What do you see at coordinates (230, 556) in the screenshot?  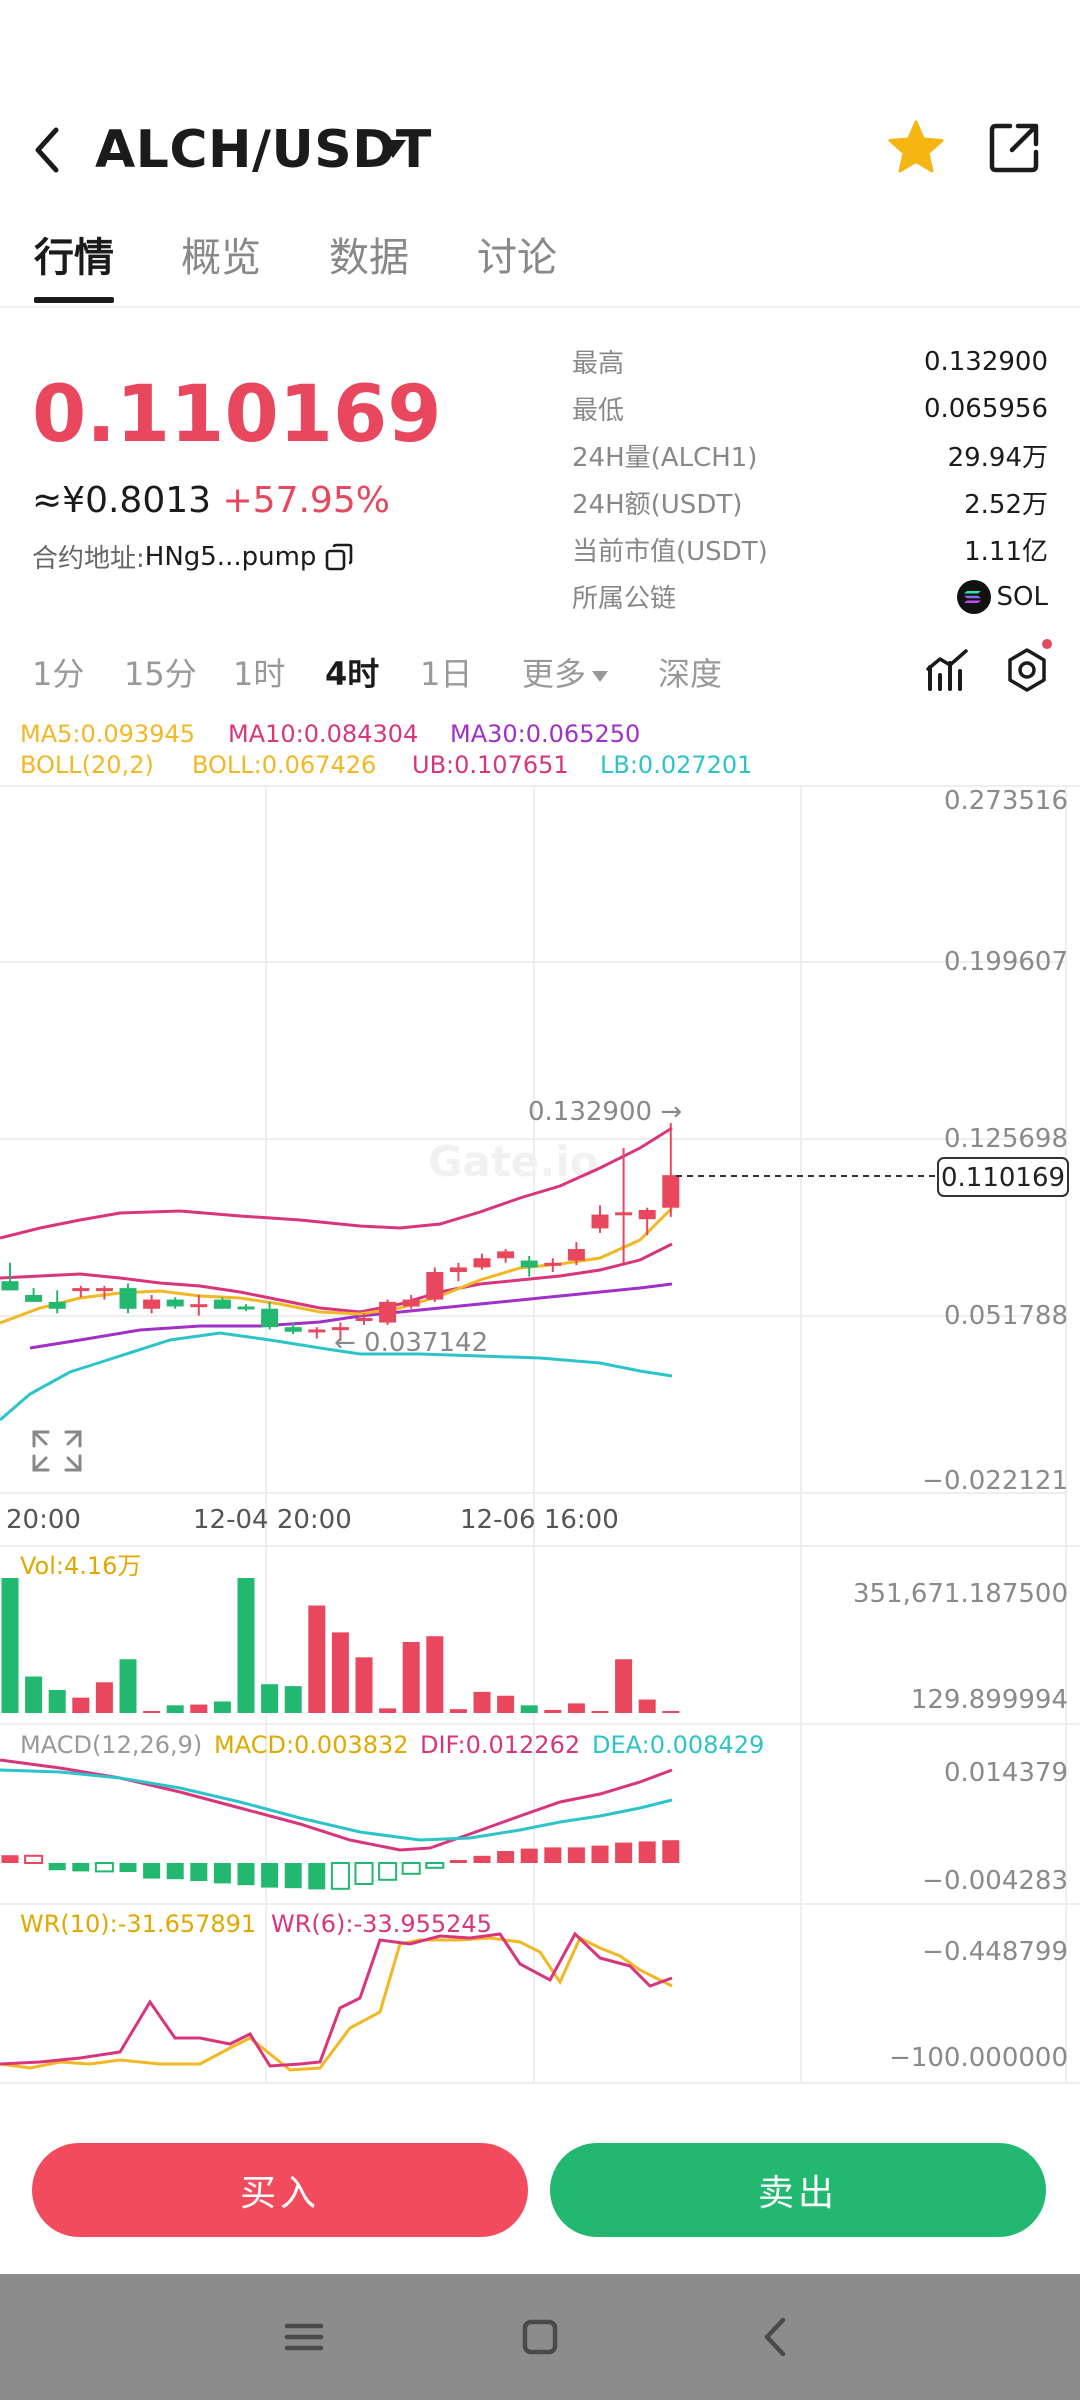 I see `contract-addr: HNg5...pump` at bounding box center [230, 556].